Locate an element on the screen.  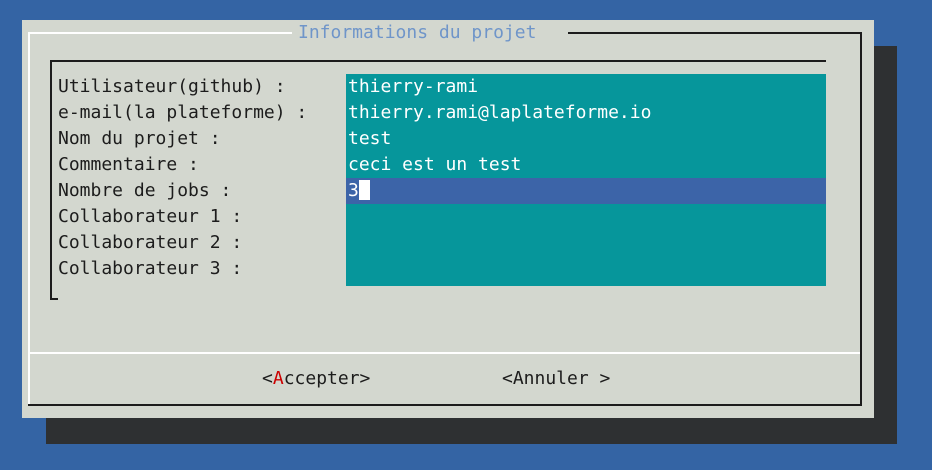
utilisateur-github-input: thierry-rami is located at coordinates (586, 87).